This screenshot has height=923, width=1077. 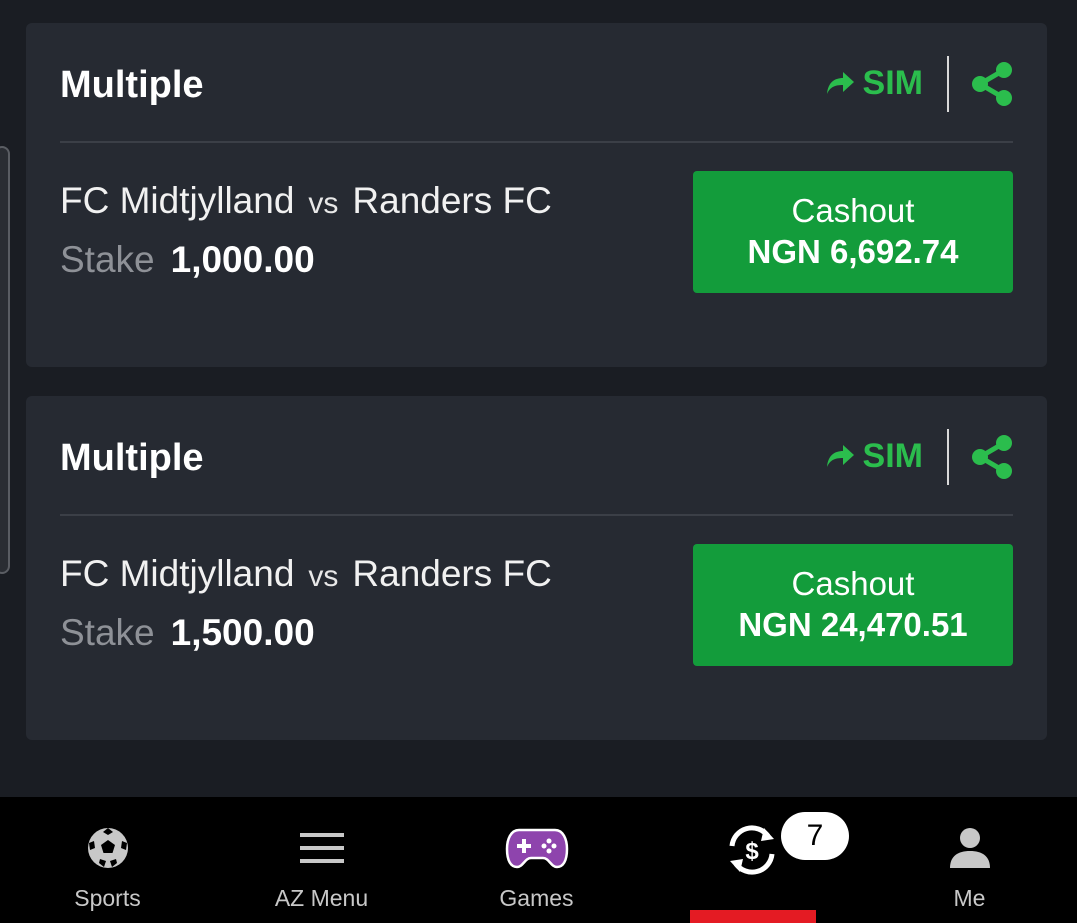 What do you see at coordinates (321, 898) in the screenshot?
I see `nav-label: AZ Menu` at bounding box center [321, 898].